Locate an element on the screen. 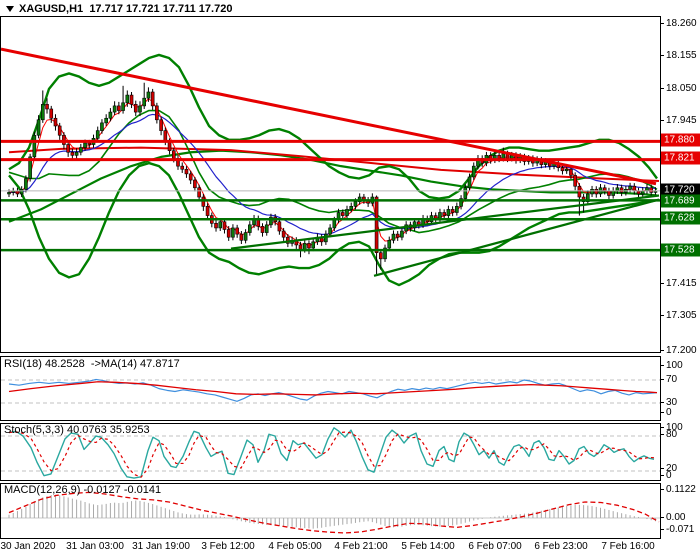 The image size is (700, 560). price-badge-17.528: 17.528 is located at coordinates (680, 250).